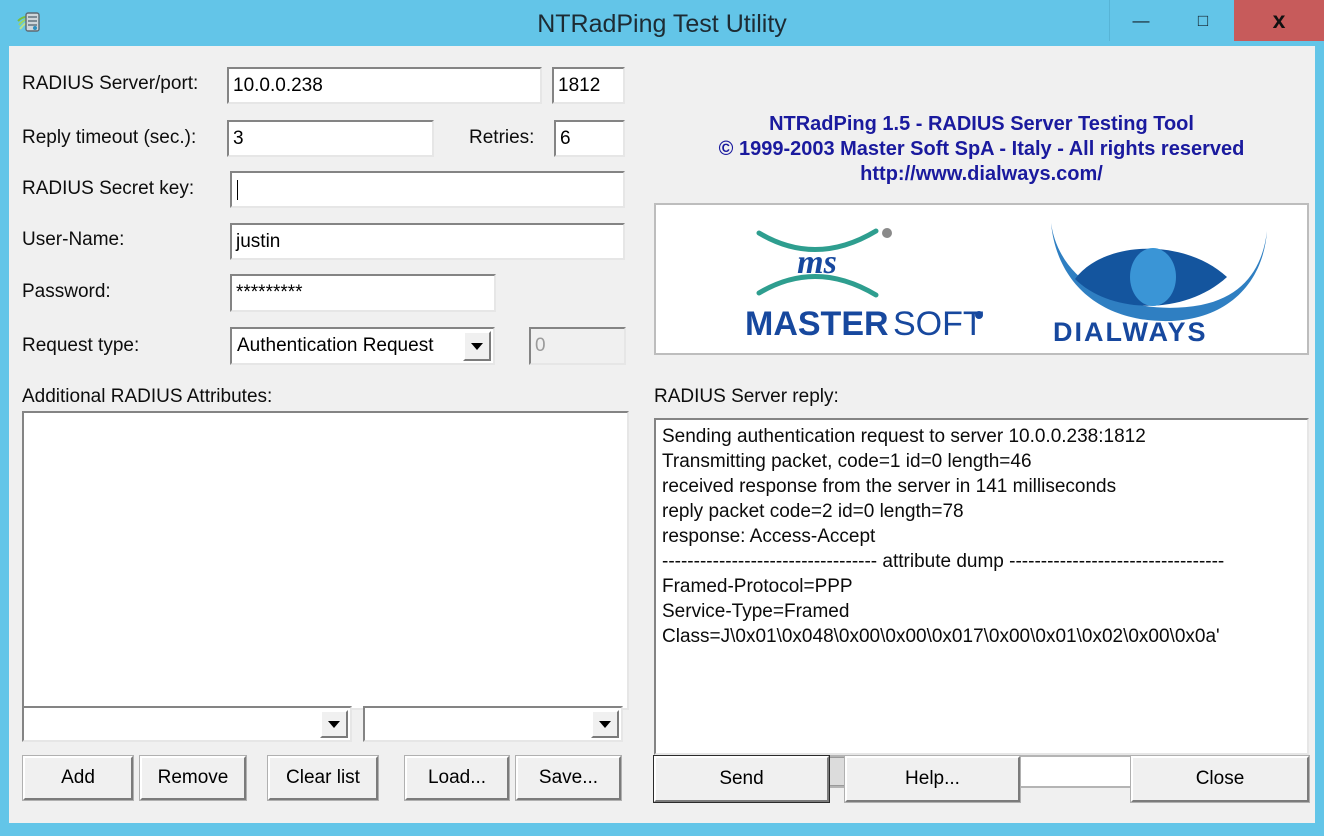 This screenshot has height=836, width=1324. I want to click on radius-secret-label: RADIUS Secret key:, so click(108, 188).